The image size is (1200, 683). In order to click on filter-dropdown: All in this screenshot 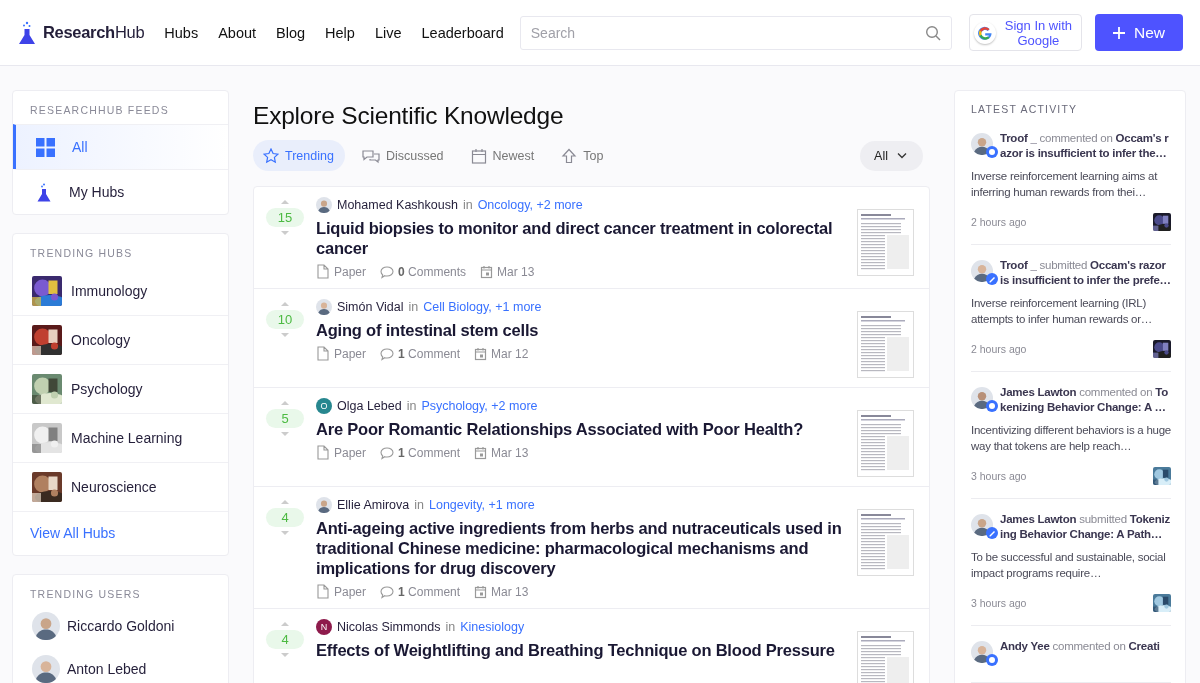, I will do `click(891, 155)`.